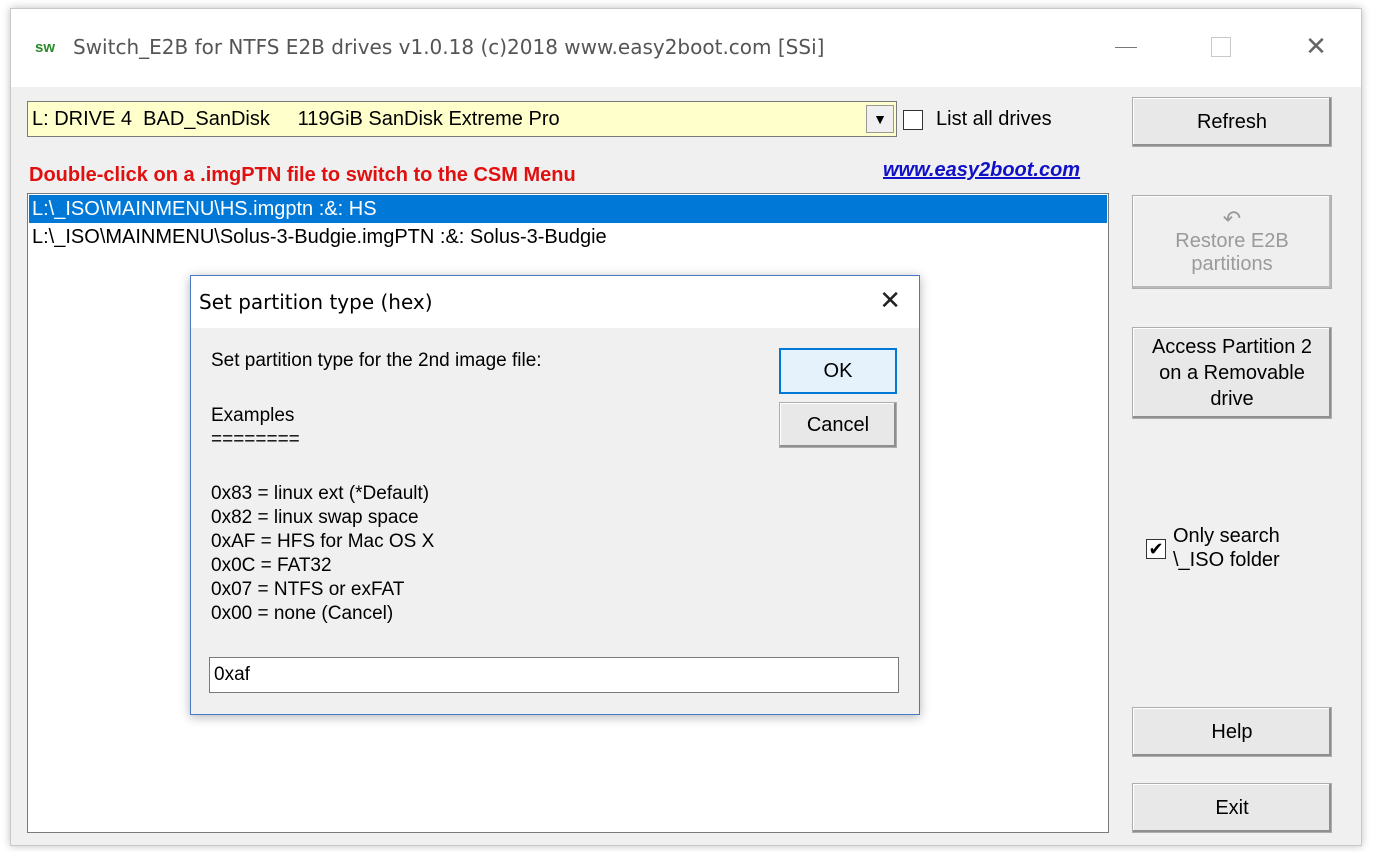 Image resolution: width=1375 pixels, height=852 pixels. Describe the element at coordinates (880, 119) in the screenshot. I see `dropdown-arrow-icon: ▼` at that location.